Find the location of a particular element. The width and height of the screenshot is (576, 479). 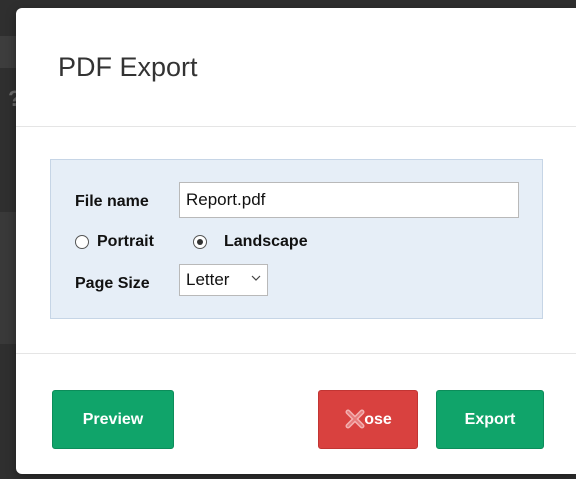

close-button-label: ose is located at coordinates (378, 419).